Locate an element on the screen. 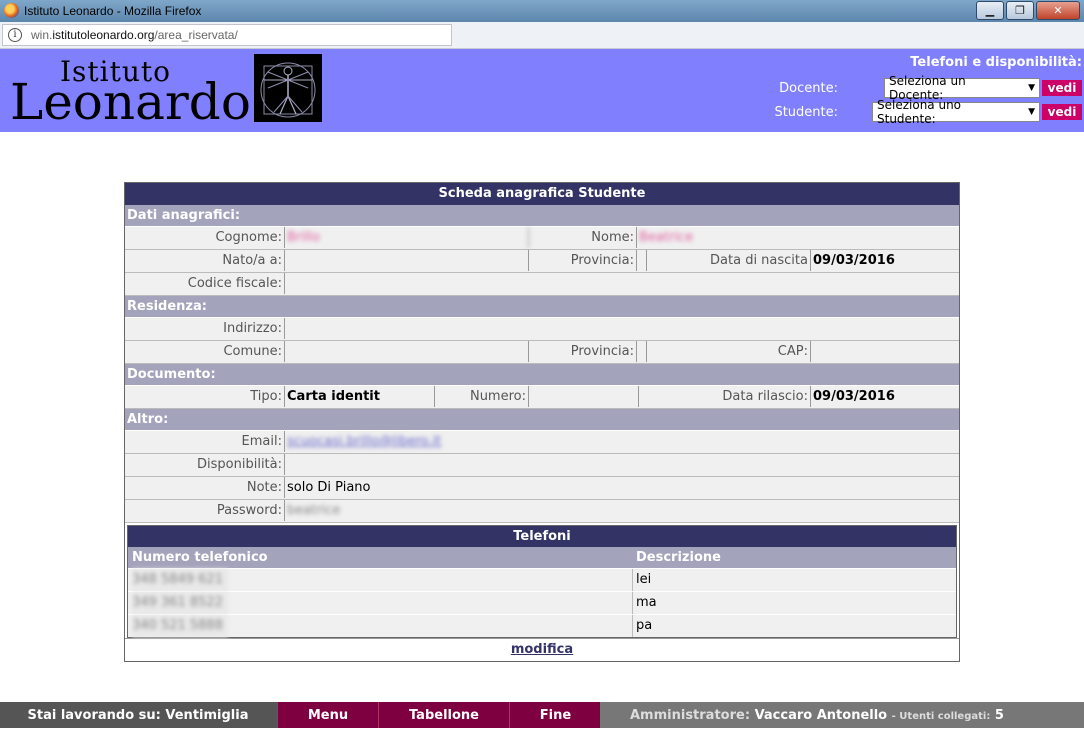 The width and height of the screenshot is (1084, 731). label-nome: Nome: is located at coordinates (583, 237).